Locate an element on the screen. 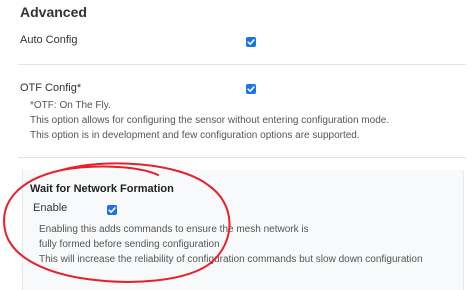 The width and height of the screenshot is (474, 290). auto-config-label: Auto Config is located at coordinates (49, 40).